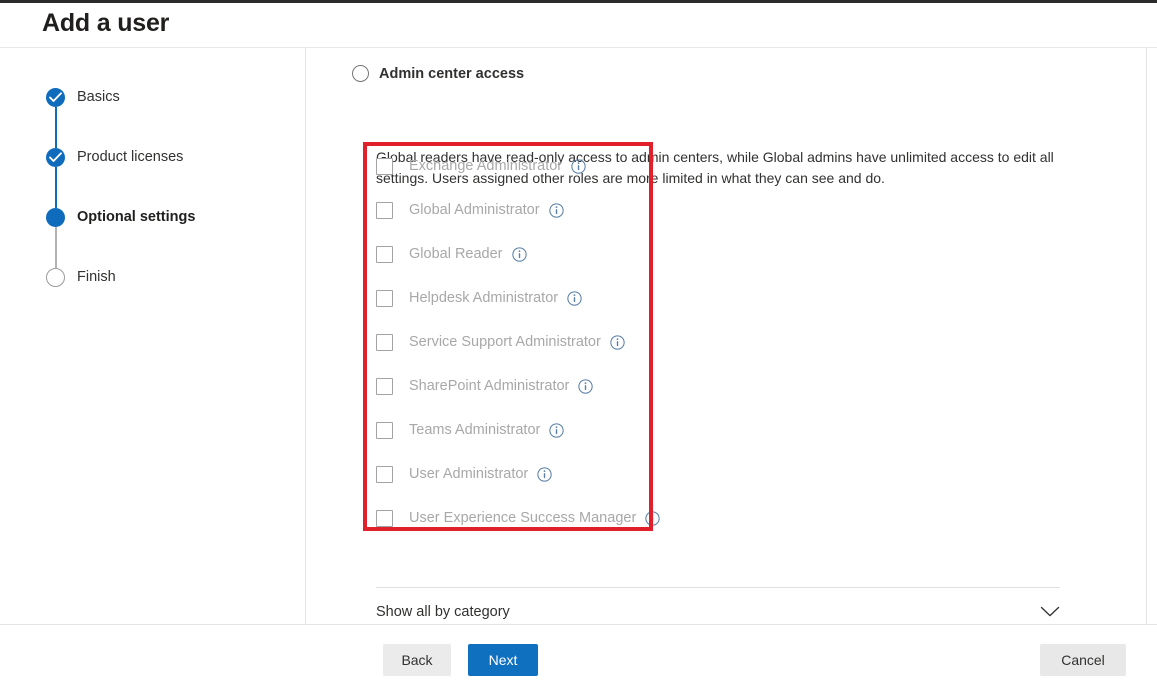 The image size is (1157, 691). I want to click on admin-center-access-label: Admin center access, so click(452, 73).